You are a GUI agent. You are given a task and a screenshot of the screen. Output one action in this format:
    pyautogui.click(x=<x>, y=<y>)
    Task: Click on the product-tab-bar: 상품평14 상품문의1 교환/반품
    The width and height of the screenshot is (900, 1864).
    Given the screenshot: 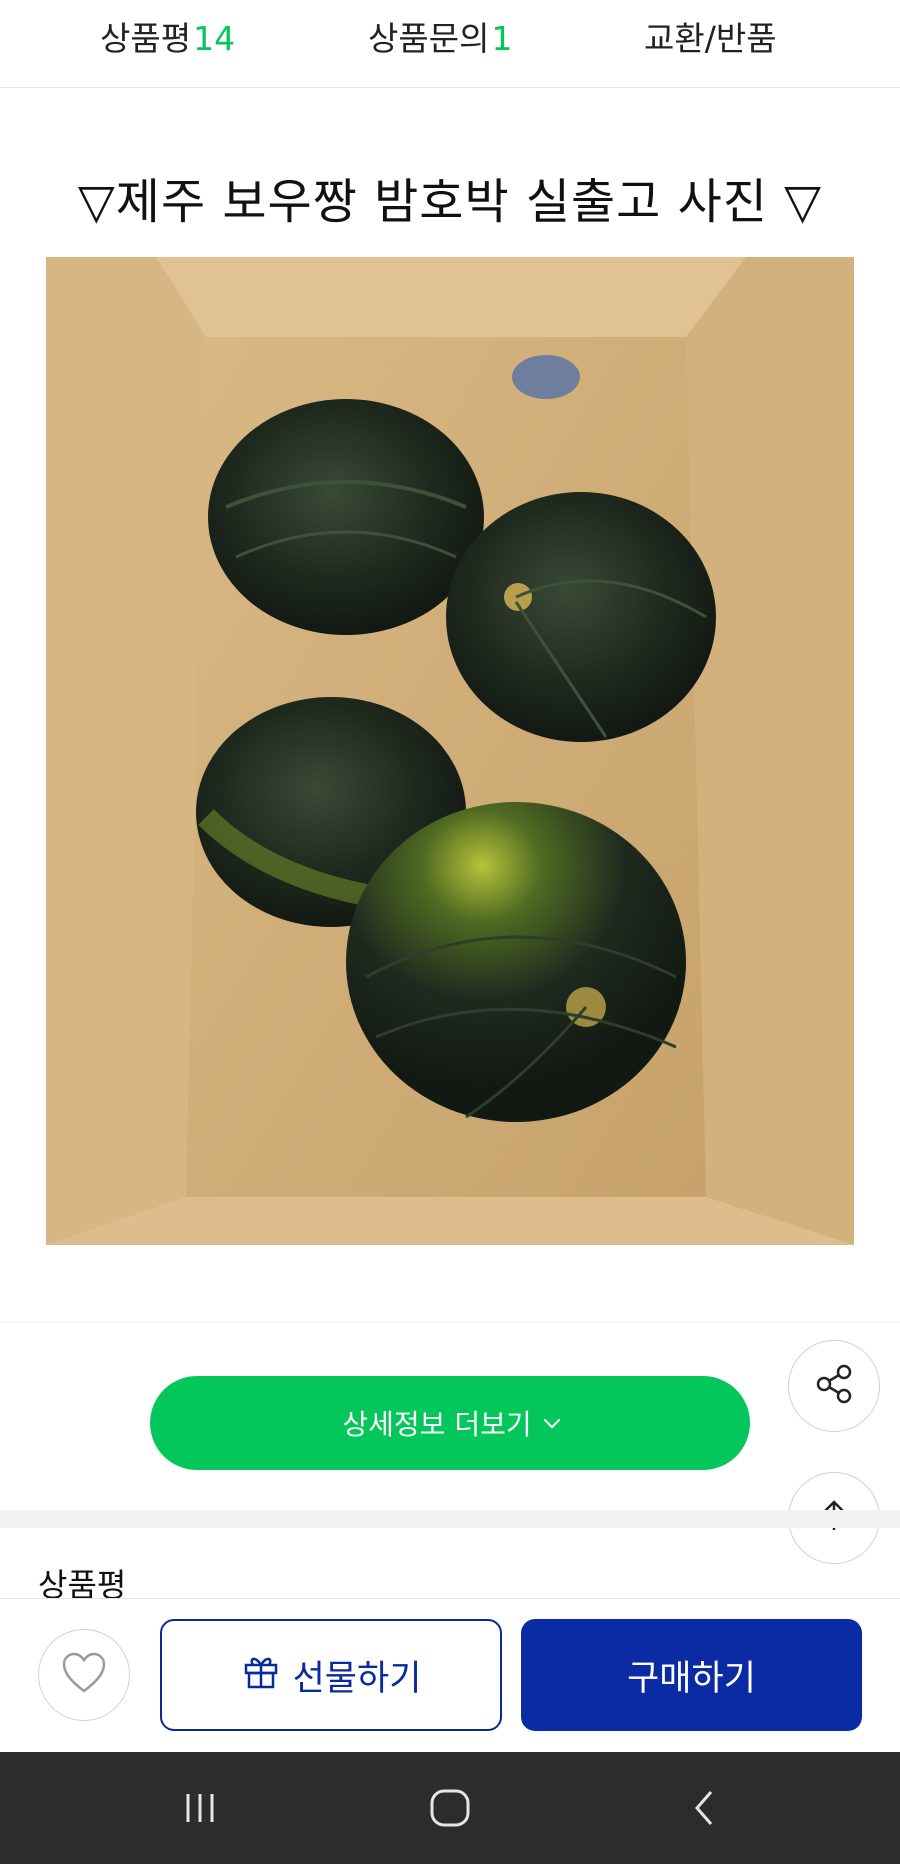 What is the action you would take?
    pyautogui.click(x=450, y=44)
    